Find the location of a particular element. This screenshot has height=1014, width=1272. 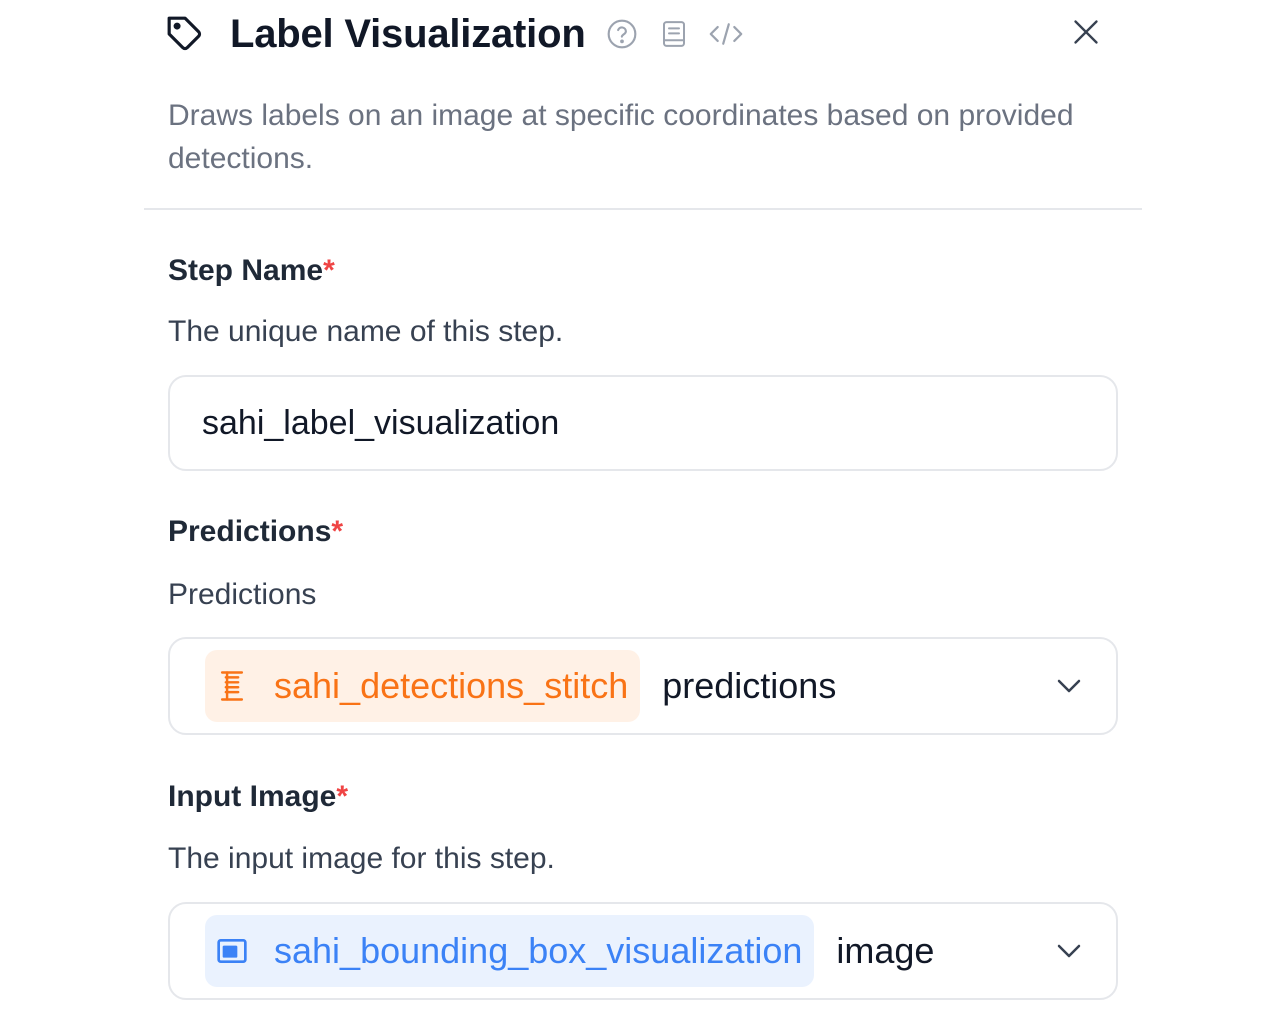

close-button is located at coordinates (1086, 34).